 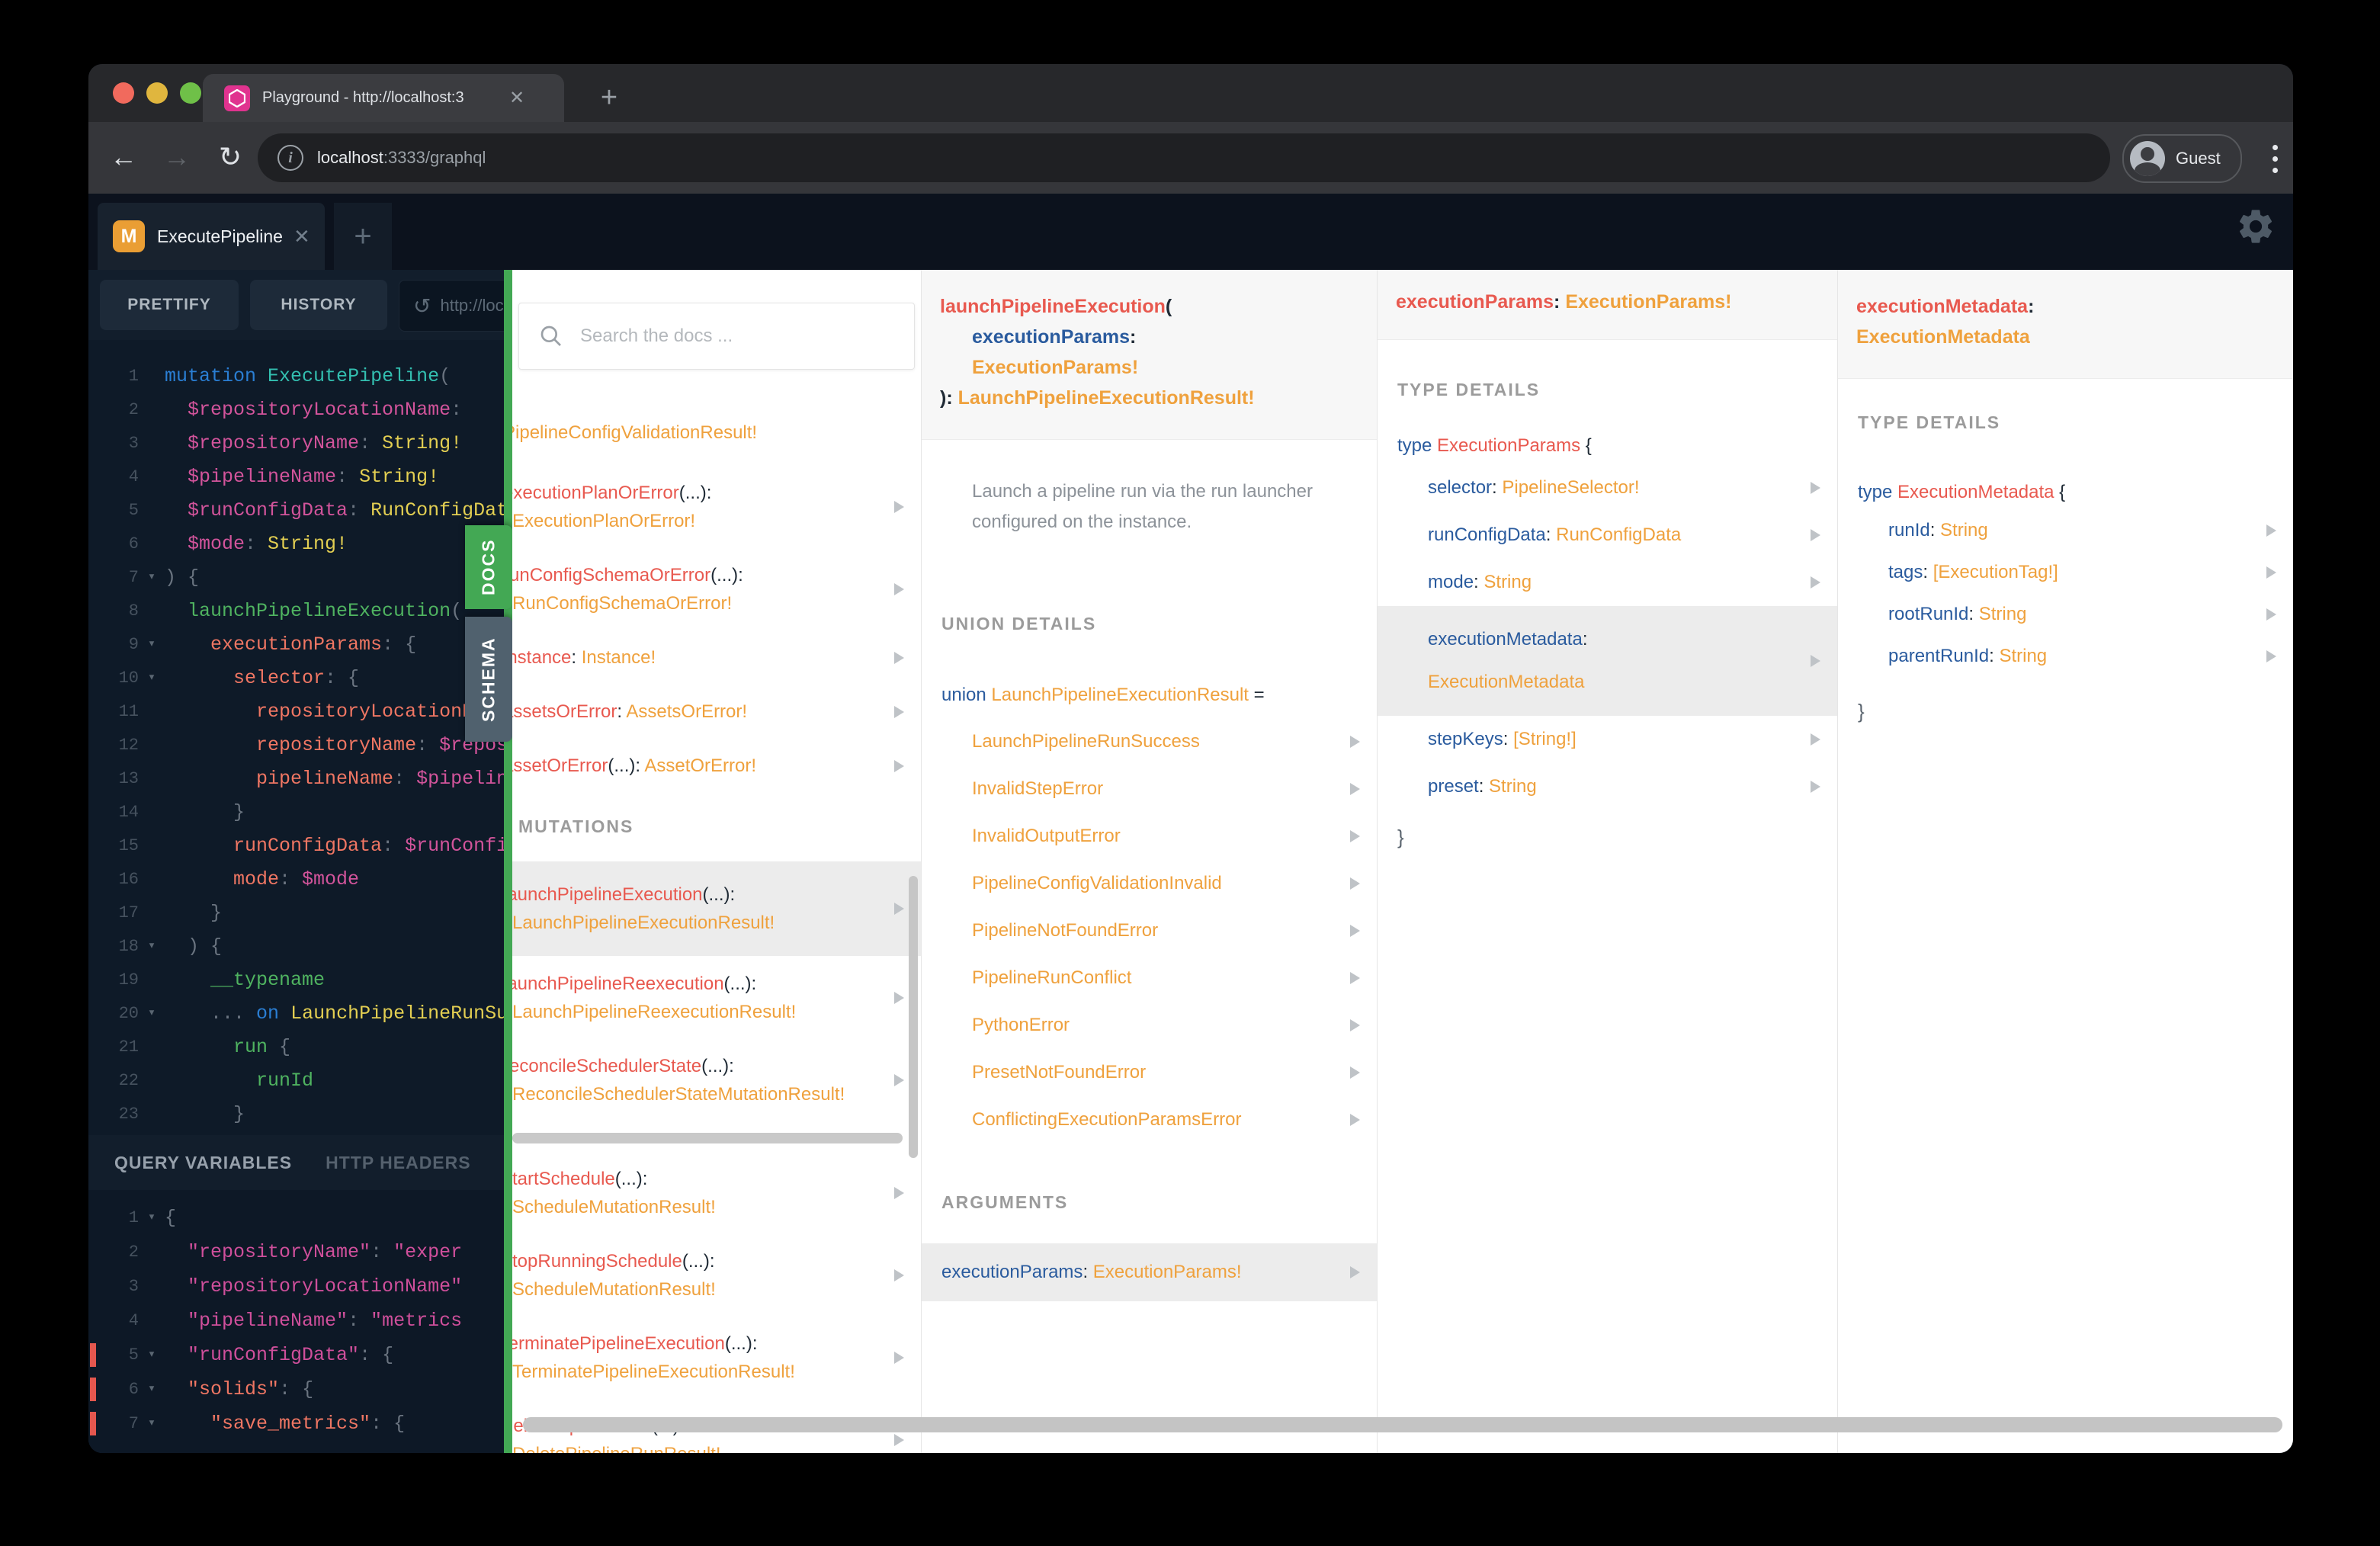 I want to click on union-member: PipelineConfigValidationInvalid, so click(x=1149, y=883).